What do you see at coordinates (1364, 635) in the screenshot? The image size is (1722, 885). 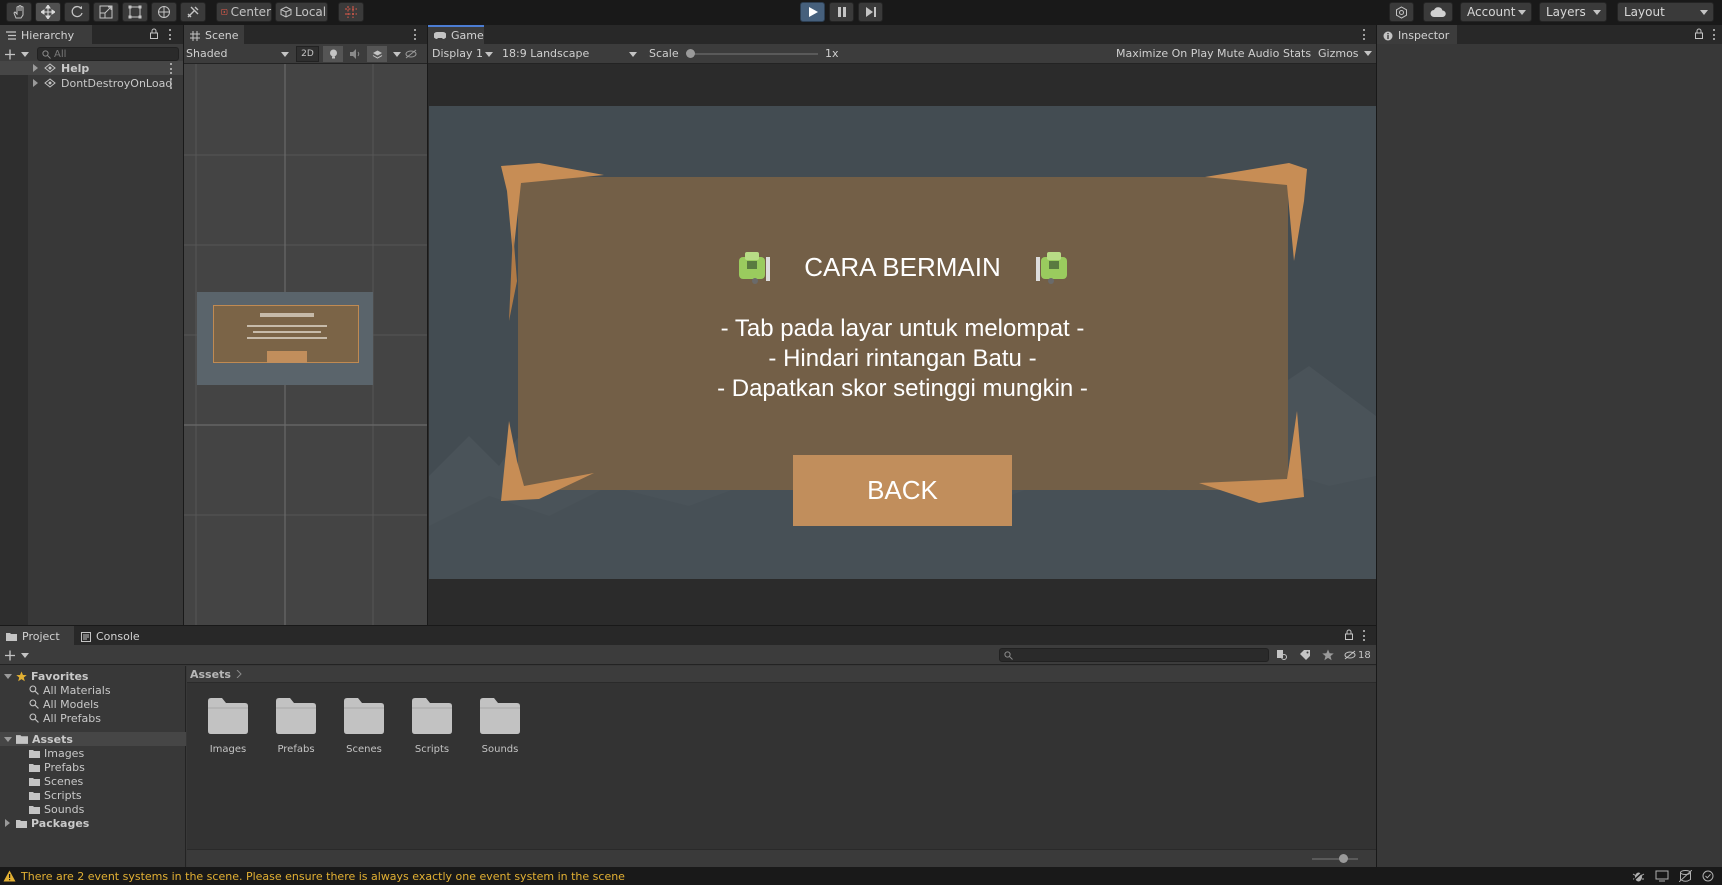 I see `project-menu-icon` at bounding box center [1364, 635].